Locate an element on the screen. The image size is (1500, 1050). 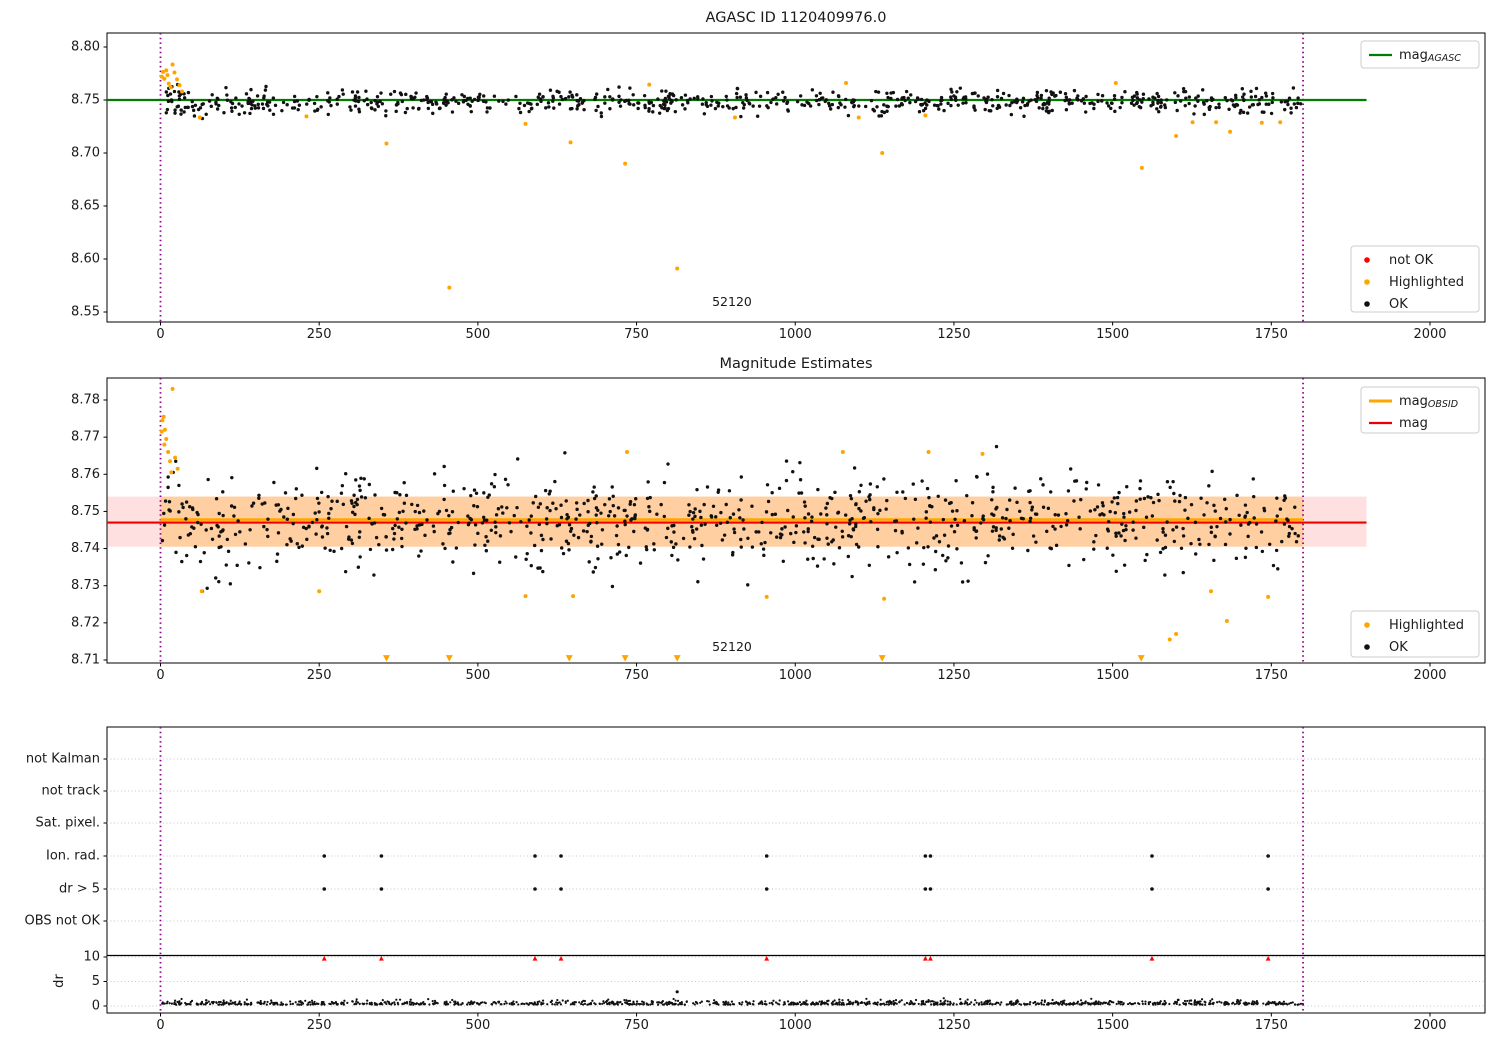
y-tick-group: 8.55 8.60 8.65 8.70 8.75 8.80 is located at coordinates (89, 180).